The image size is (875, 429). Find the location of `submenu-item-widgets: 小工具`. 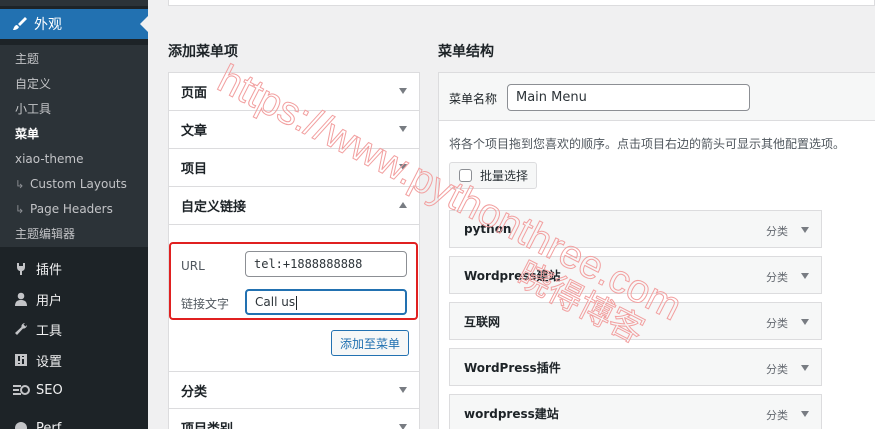

submenu-item-widgets: 小工具 is located at coordinates (74, 109).